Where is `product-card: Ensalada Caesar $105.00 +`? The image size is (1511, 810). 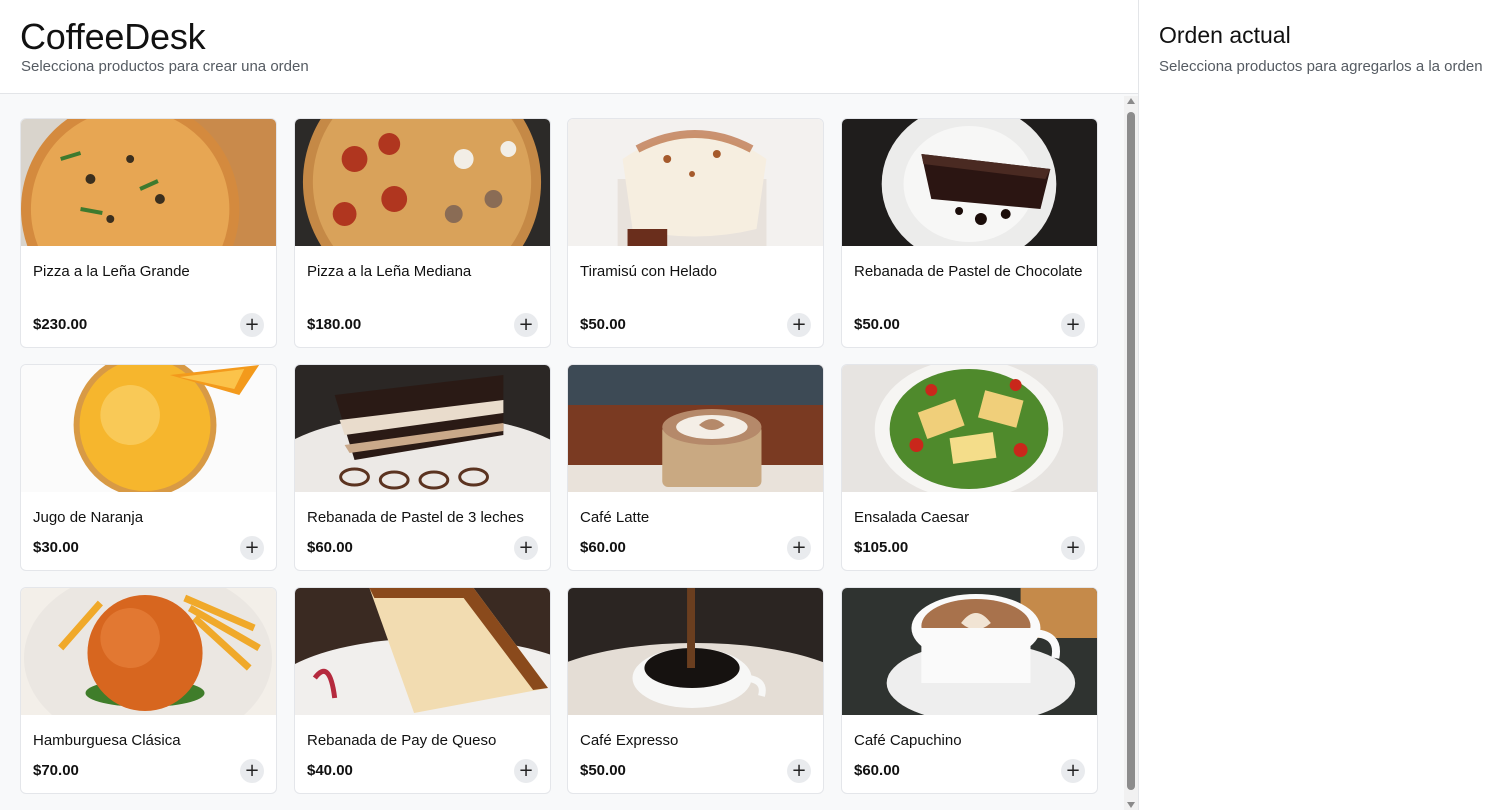
product-card: Ensalada Caesar $105.00 + is located at coordinates (969, 467).